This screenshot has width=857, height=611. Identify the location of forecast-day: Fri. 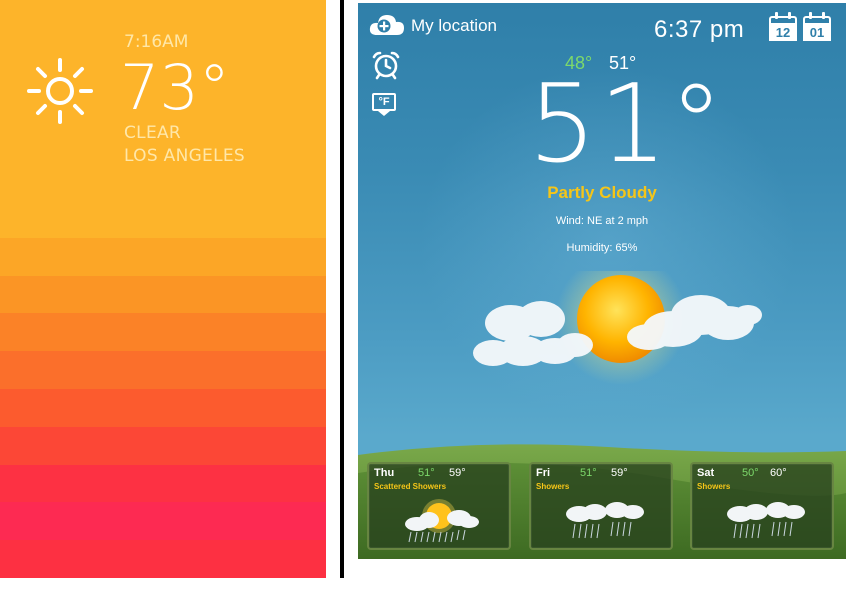
(543, 473).